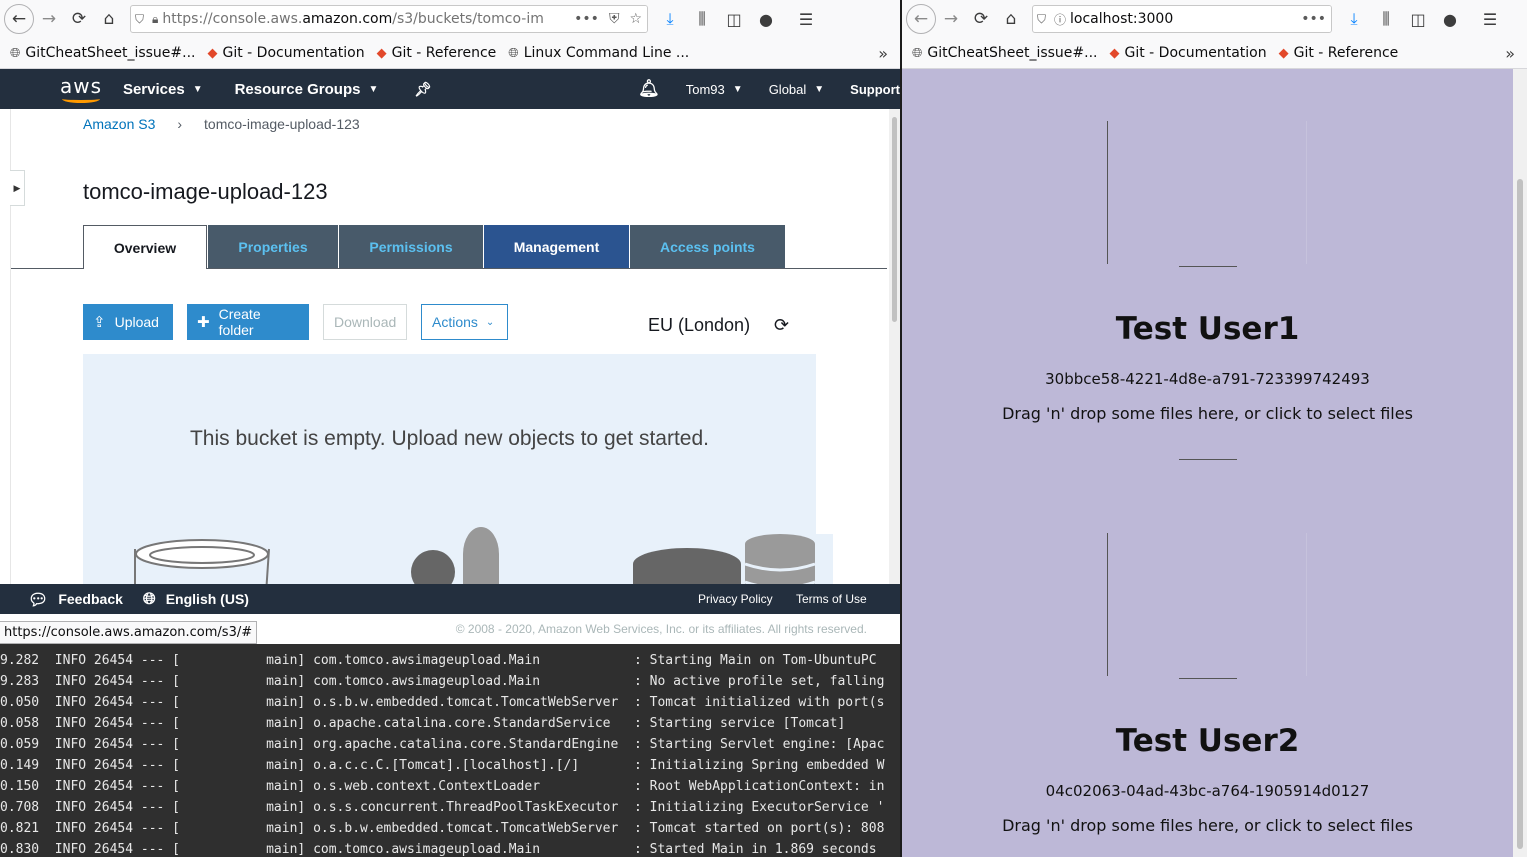  I want to click on breadcrumb-chevron-icon: ›, so click(180, 124).